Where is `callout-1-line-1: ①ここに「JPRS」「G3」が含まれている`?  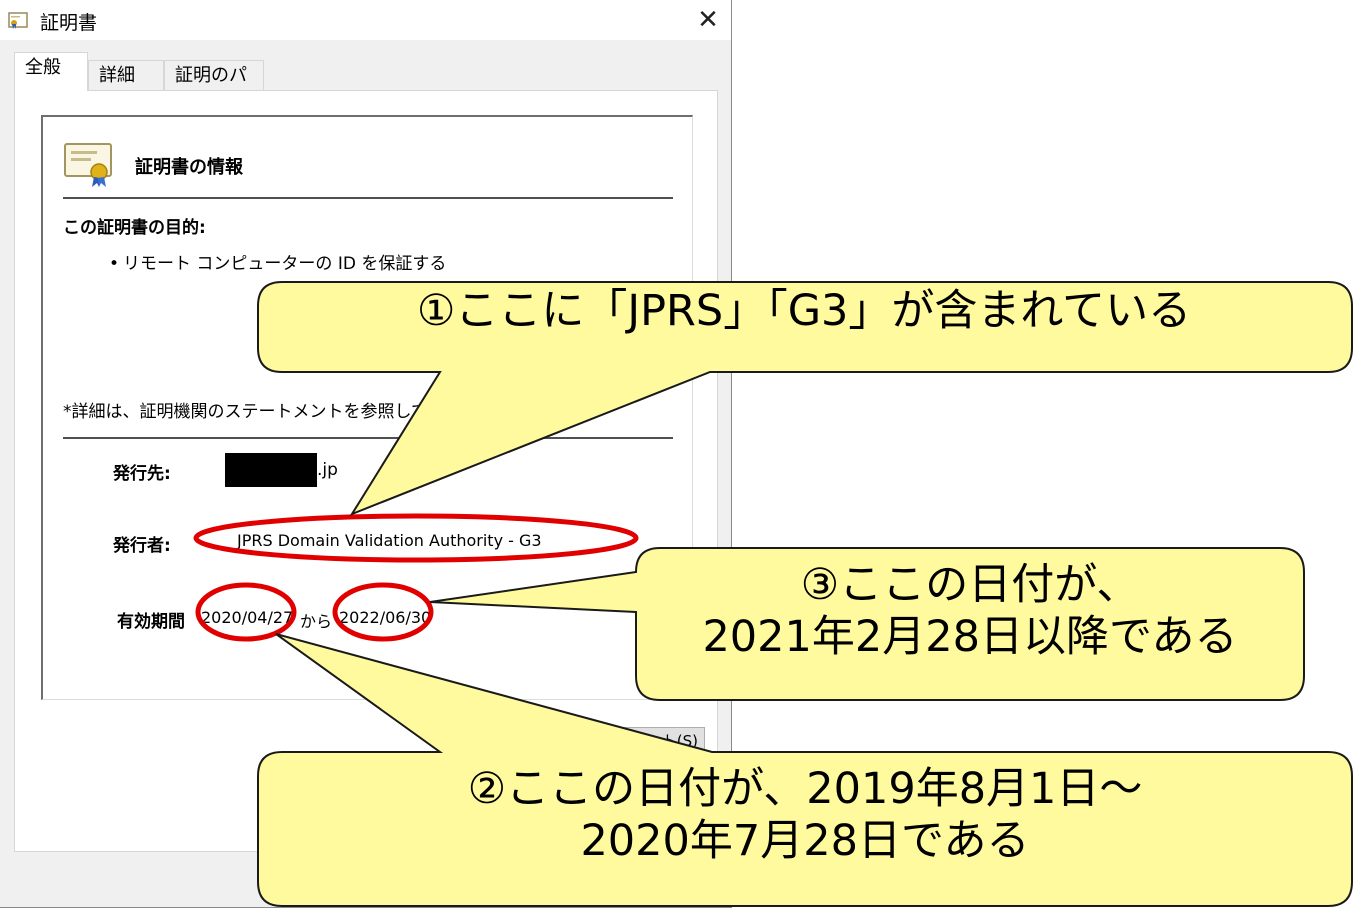
callout-1-line-1: ①ここに「JPRS」「G3」が含まれている is located at coordinates (804, 311).